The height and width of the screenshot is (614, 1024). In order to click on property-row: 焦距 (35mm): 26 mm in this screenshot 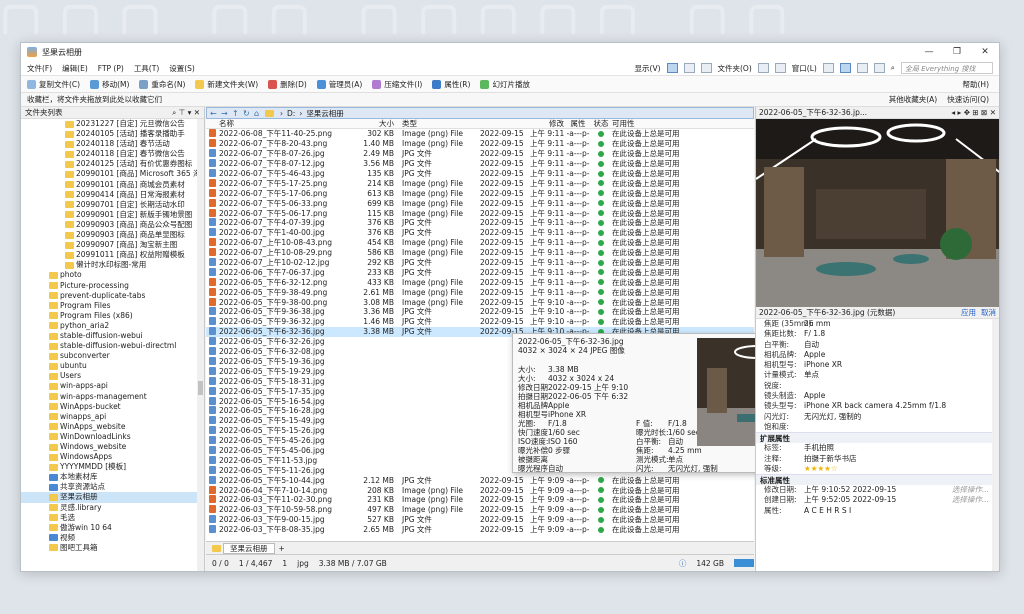, I will do `click(877, 324)`.